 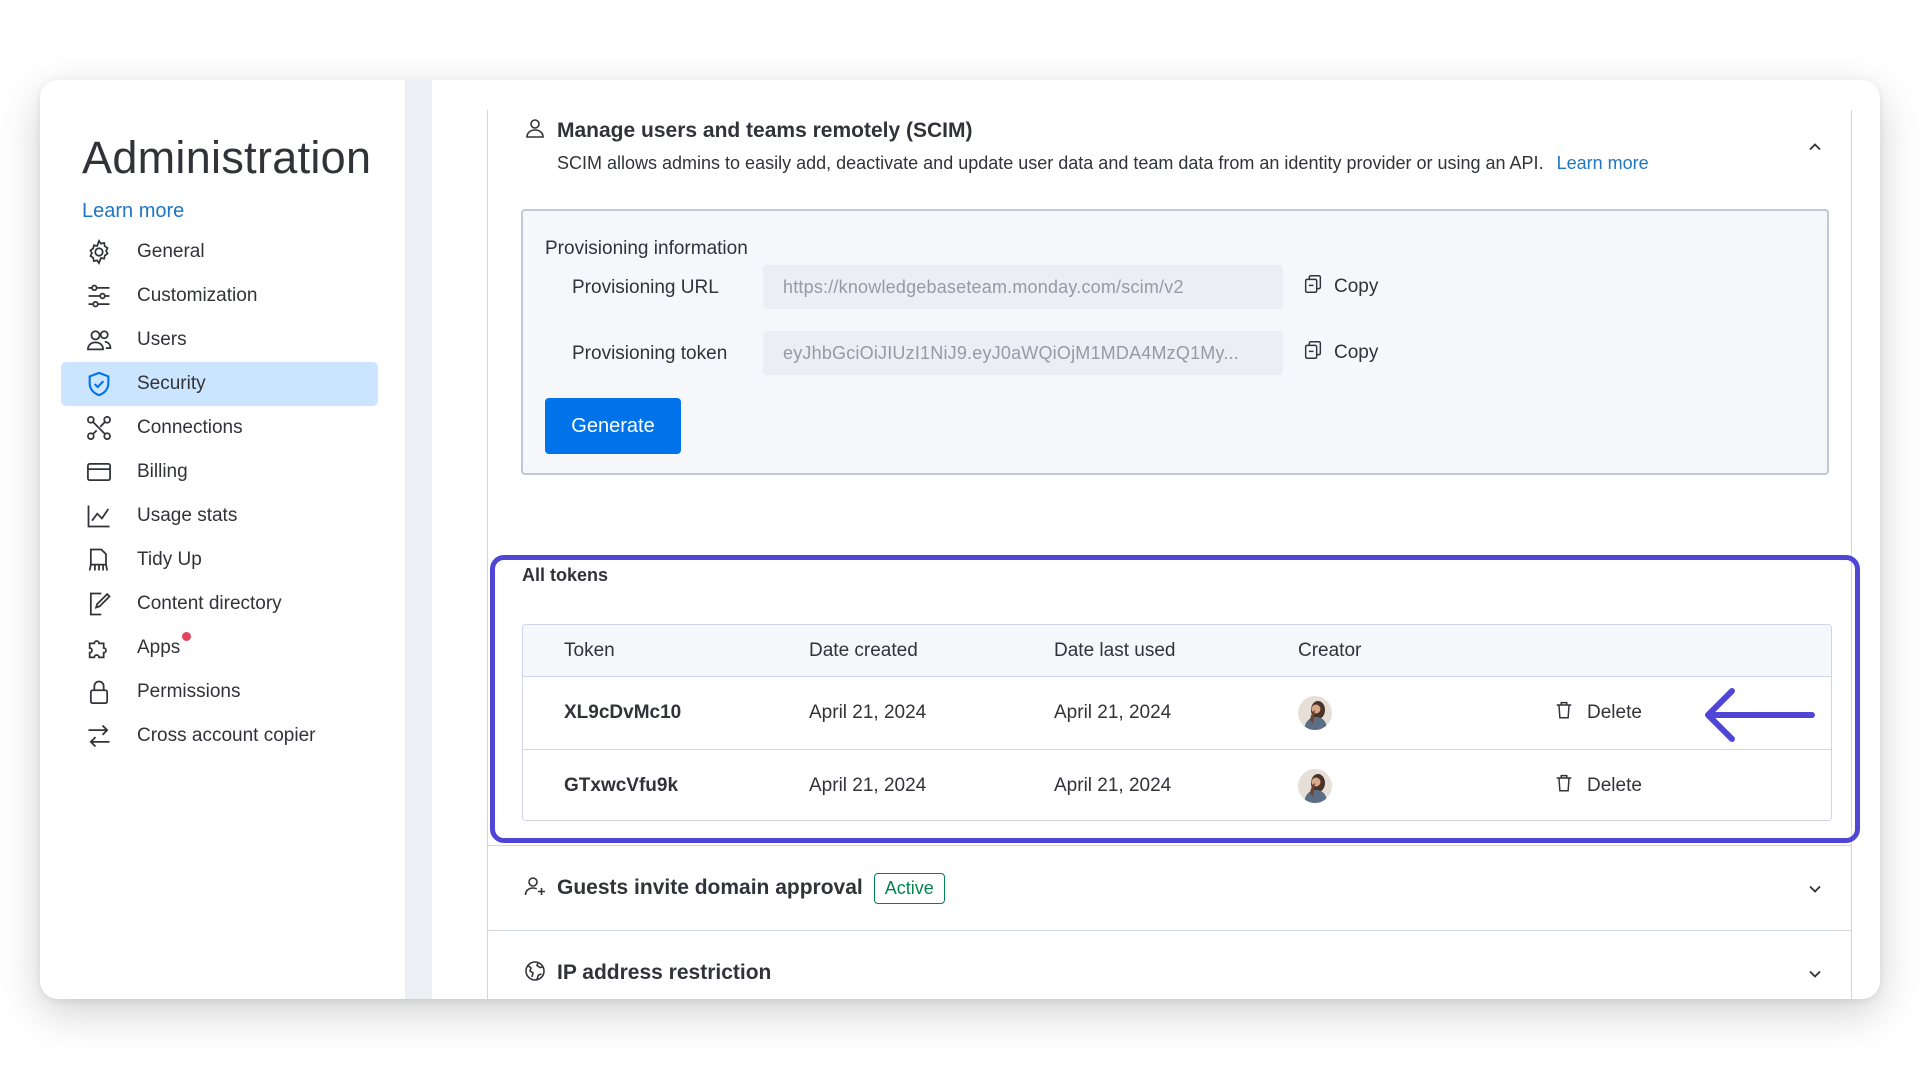 What do you see at coordinates (1815, 147) in the screenshot?
I see `chevron-up-icon` at bounding box center [1815, 147].